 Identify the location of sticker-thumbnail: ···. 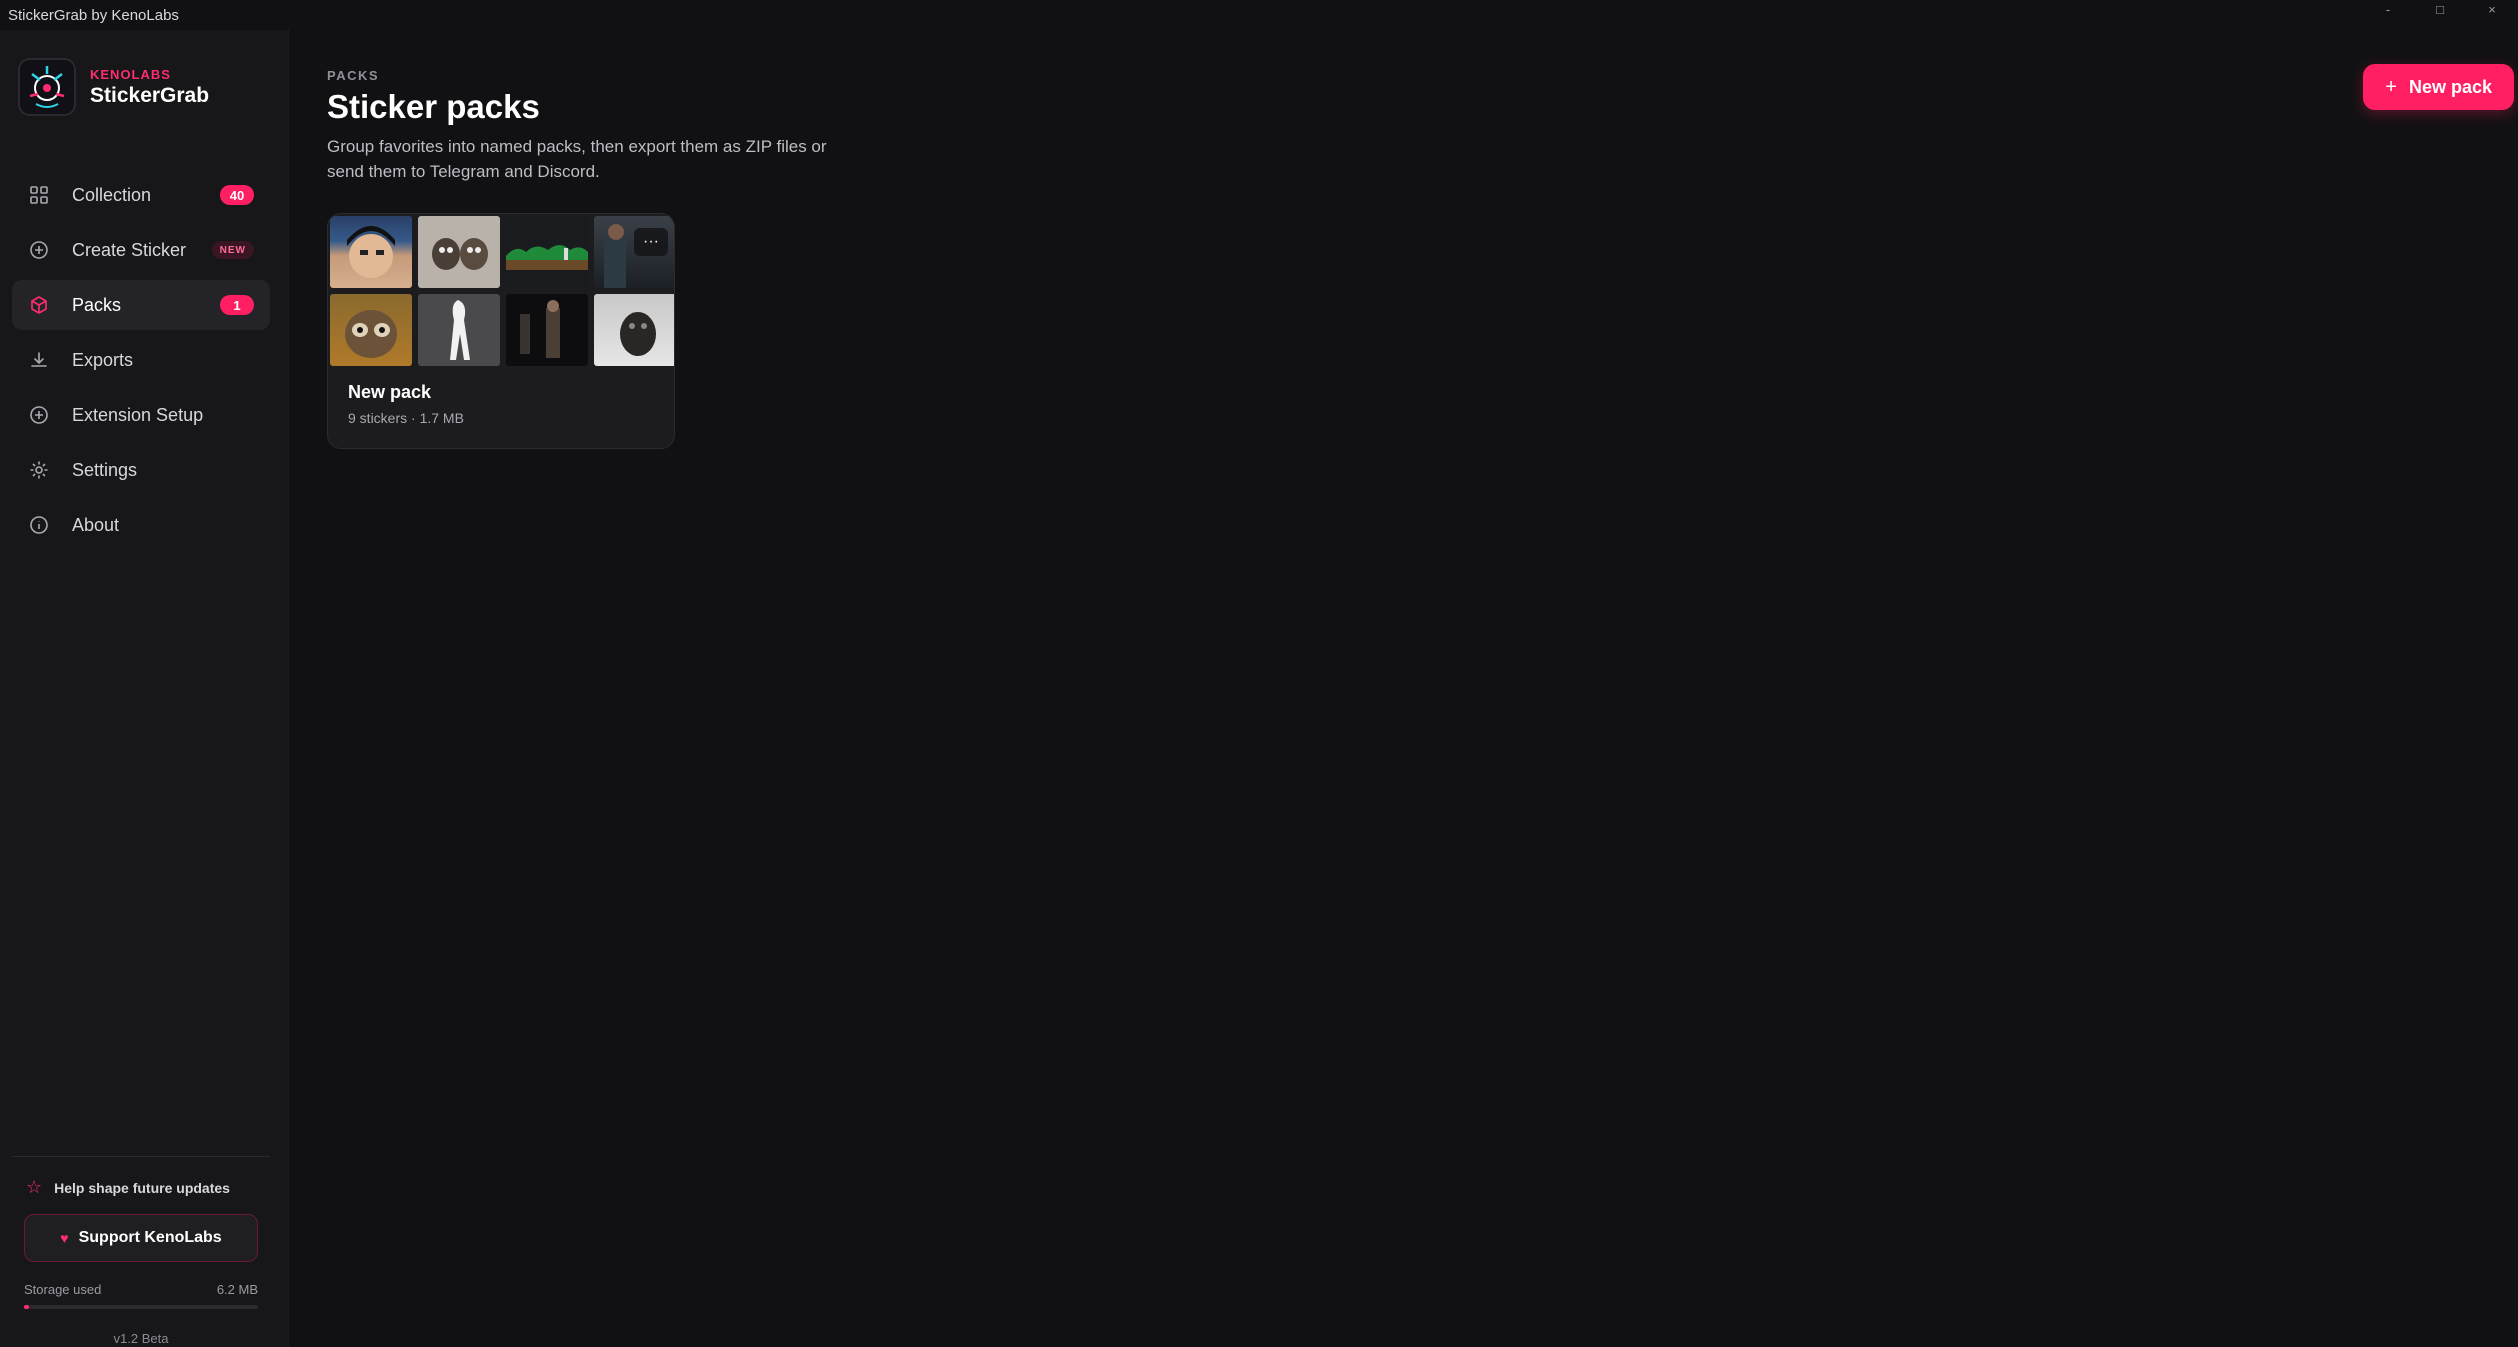
(634, 252).